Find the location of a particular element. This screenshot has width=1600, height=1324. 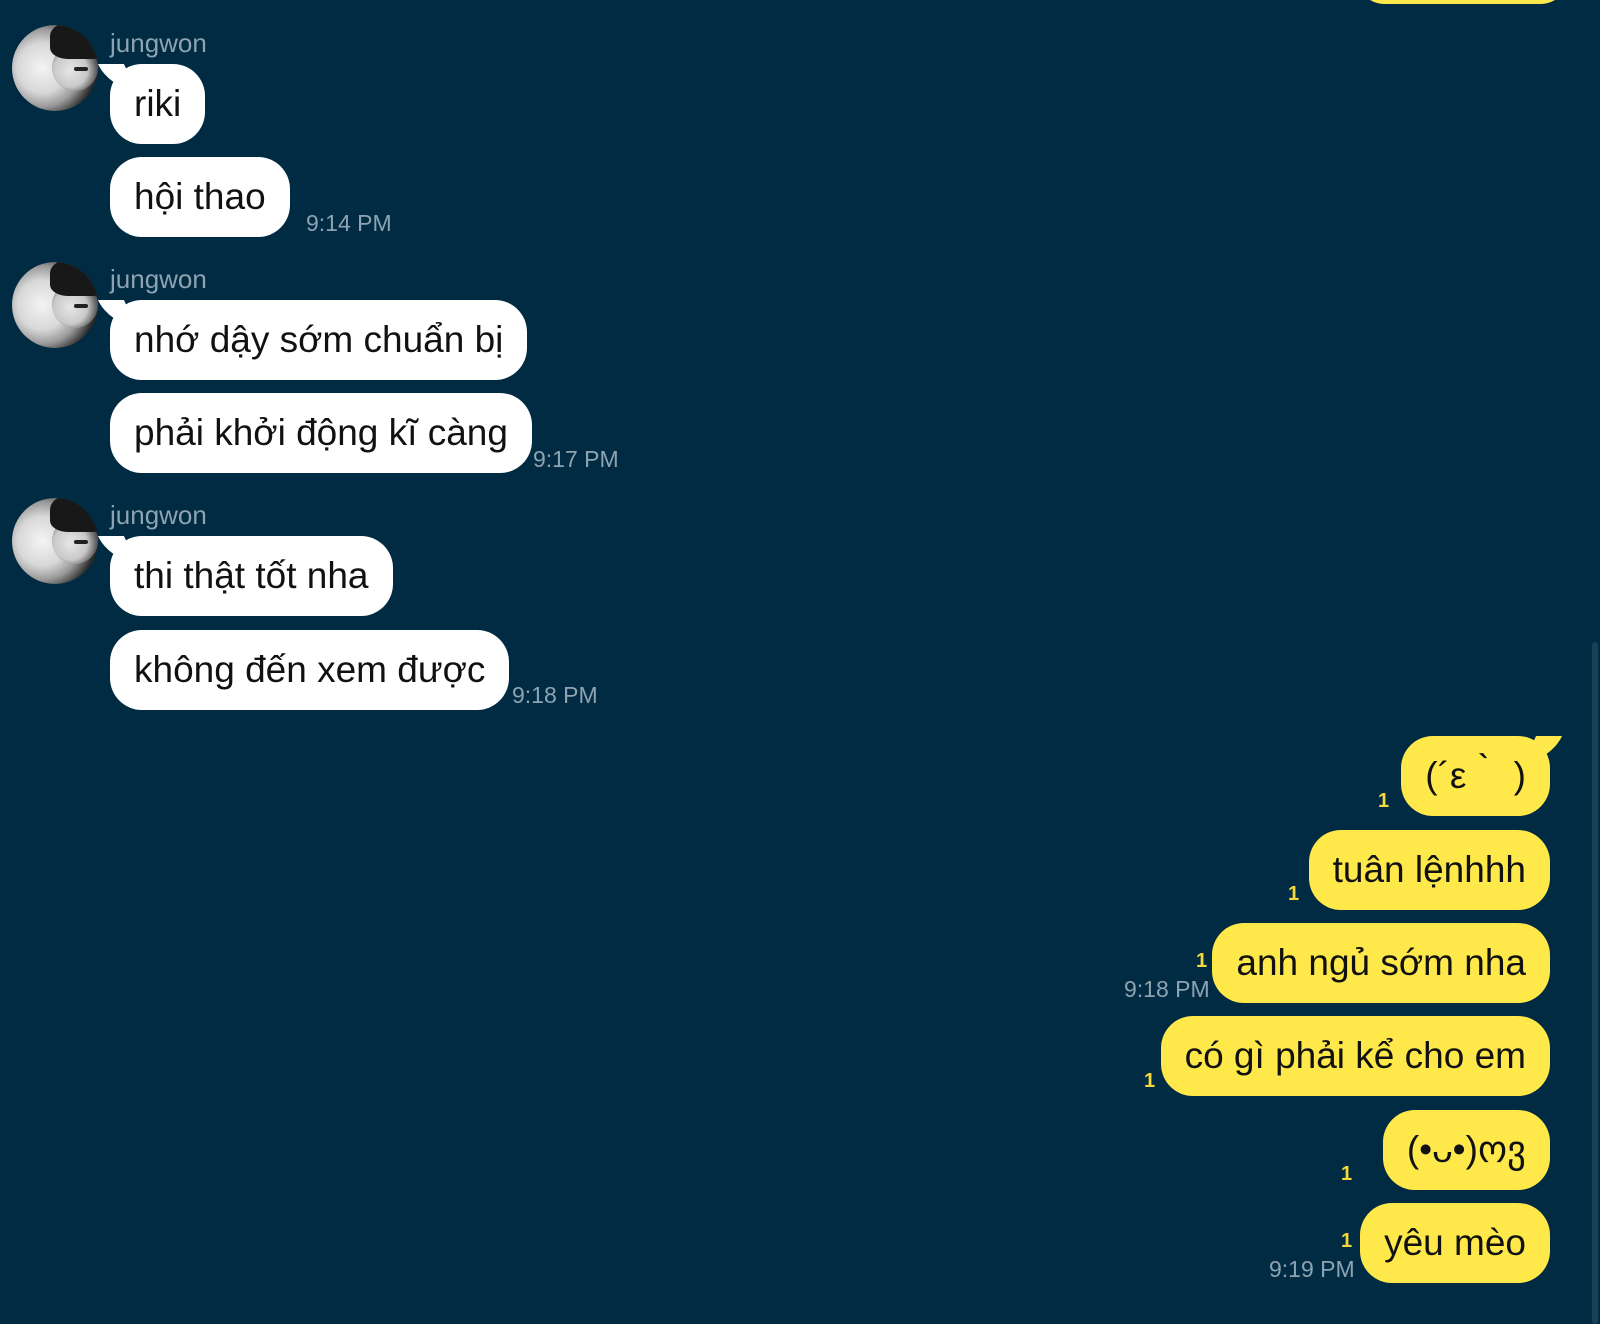

incoming-message-bubble: thi thật tốt nha is located at coordinates (251, 576).